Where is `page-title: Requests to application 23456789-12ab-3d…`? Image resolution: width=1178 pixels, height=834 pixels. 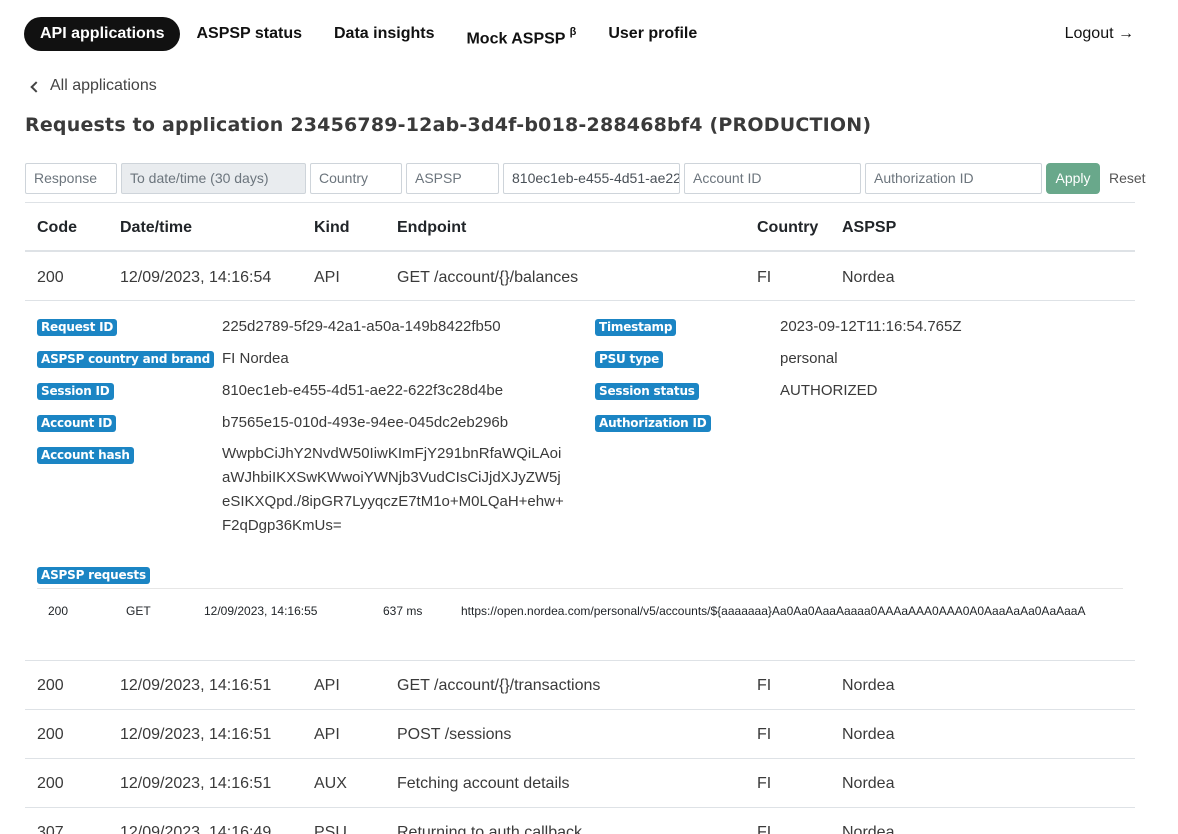
page-title: Requests to application 23456789-12ab-3d… is located at coordinates (448, 125).